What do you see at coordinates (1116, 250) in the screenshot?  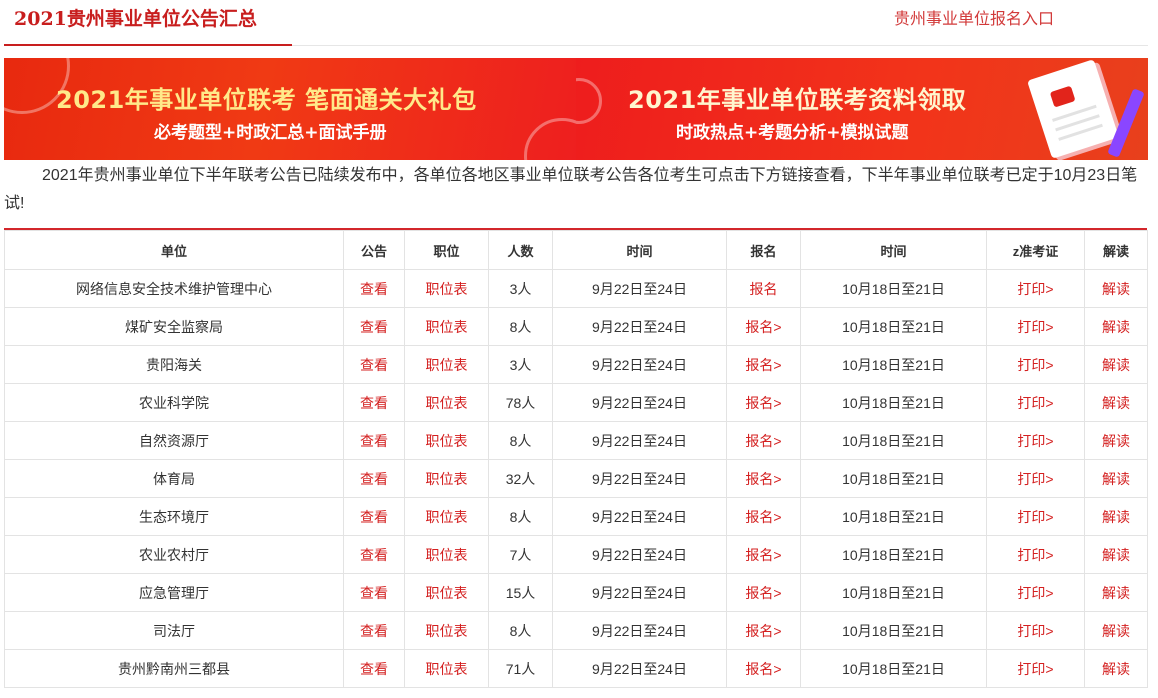 I see `column-header-analysis: 解读` at bounding box center [1116, 250].